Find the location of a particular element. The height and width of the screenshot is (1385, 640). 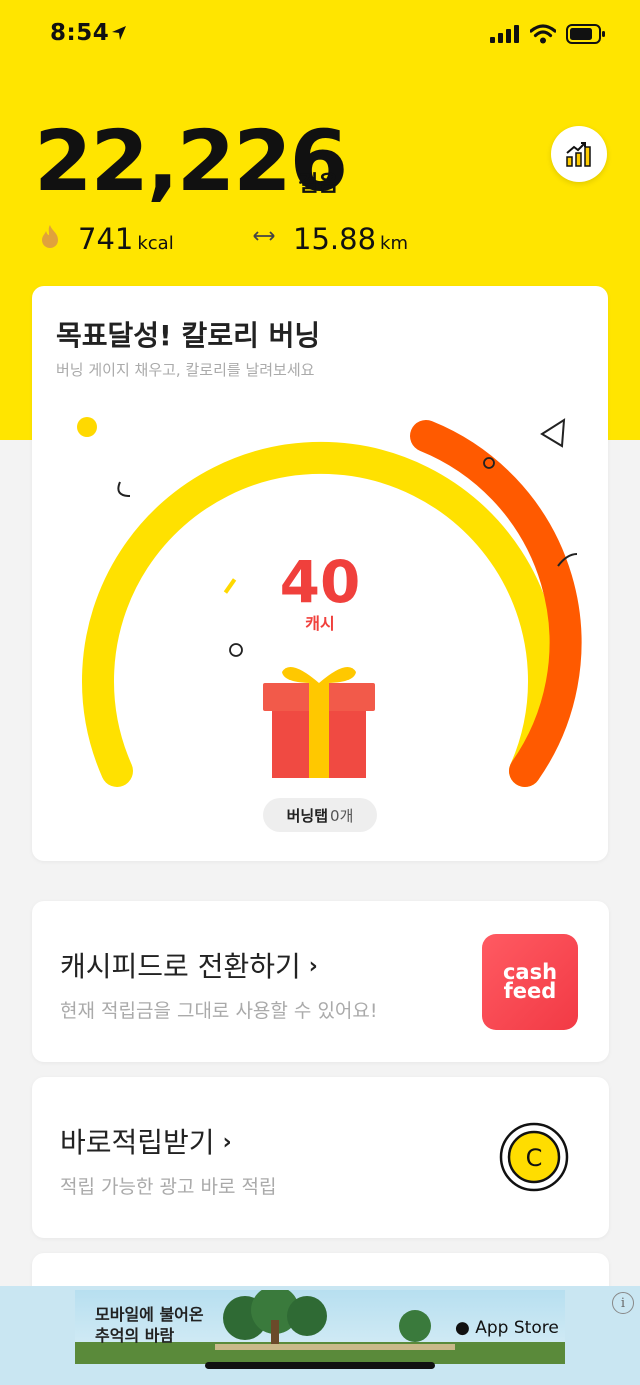

cashfeed-logo: cash feed is located at coordinates (530, 982).